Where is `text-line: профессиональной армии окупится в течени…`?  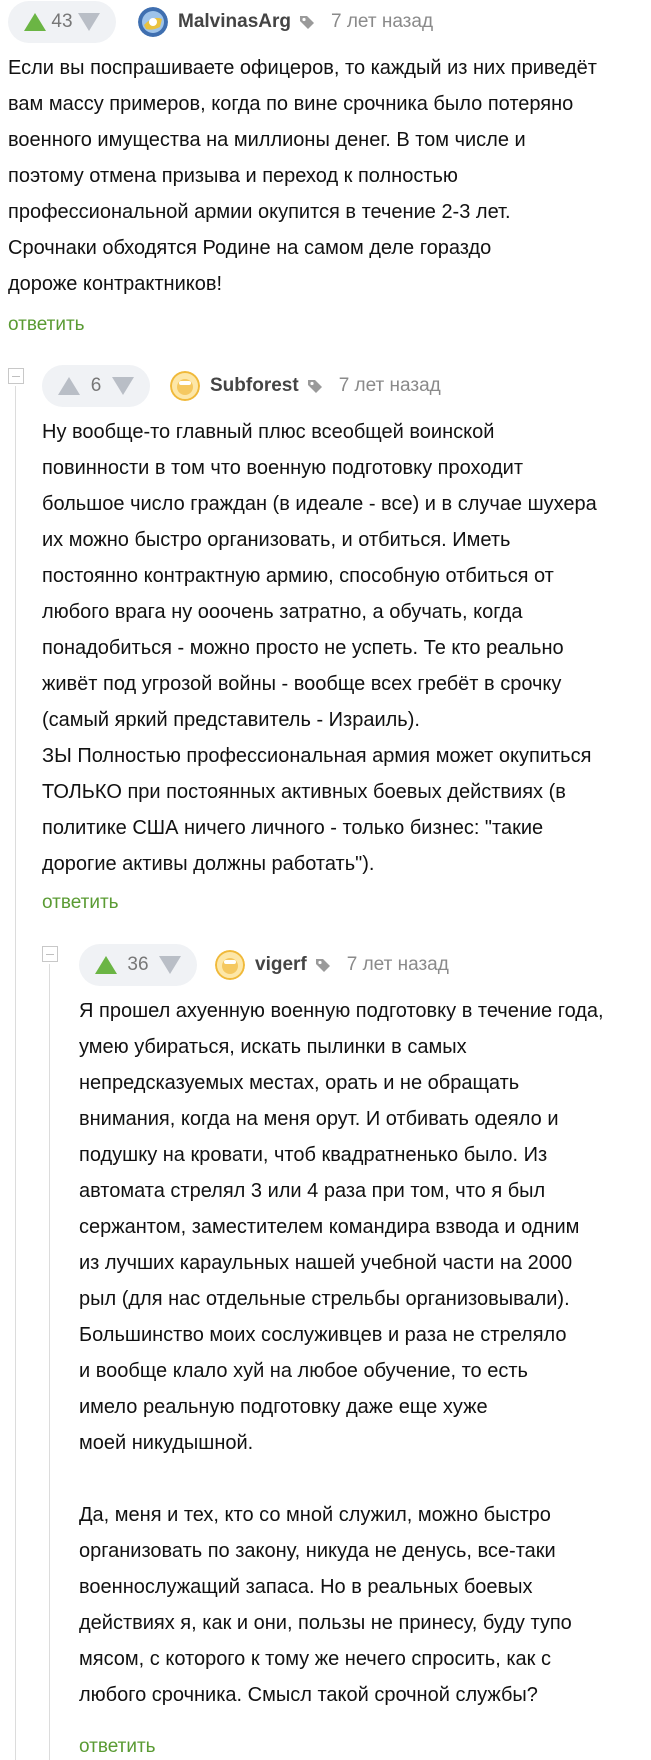 text-line: профессиональной армии окупится в течени… is located at coordinates (259, 212).